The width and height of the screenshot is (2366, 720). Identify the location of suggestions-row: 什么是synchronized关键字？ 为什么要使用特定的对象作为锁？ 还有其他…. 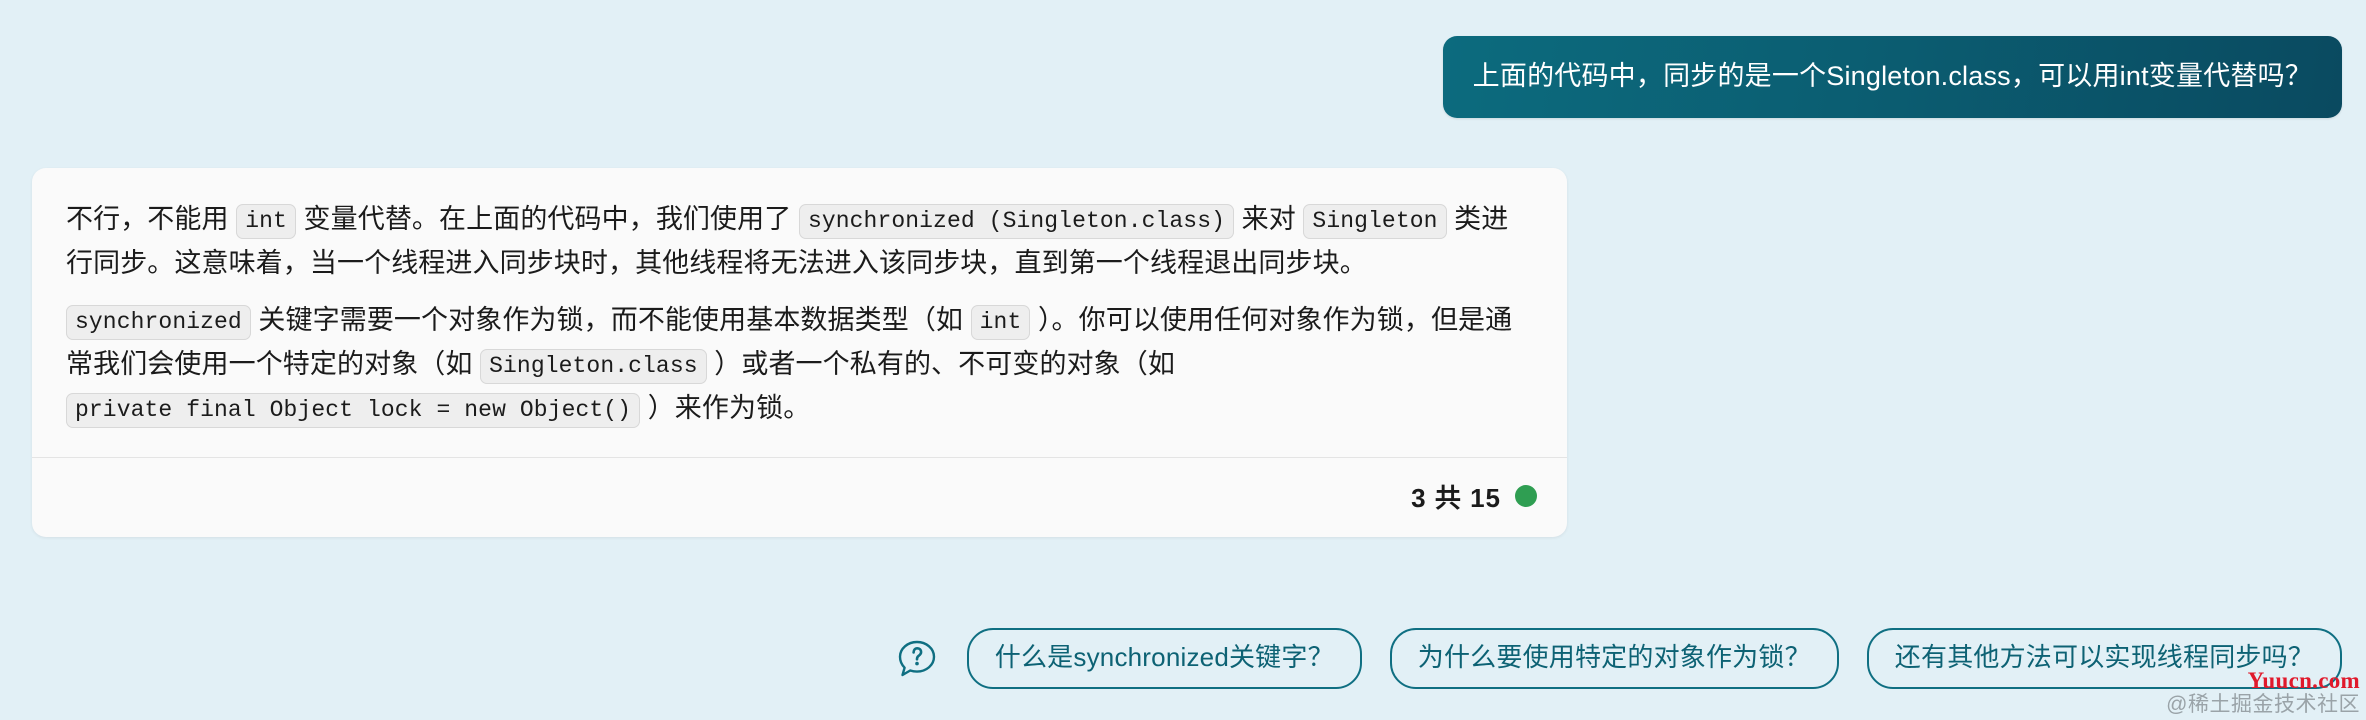
(1183, 659).